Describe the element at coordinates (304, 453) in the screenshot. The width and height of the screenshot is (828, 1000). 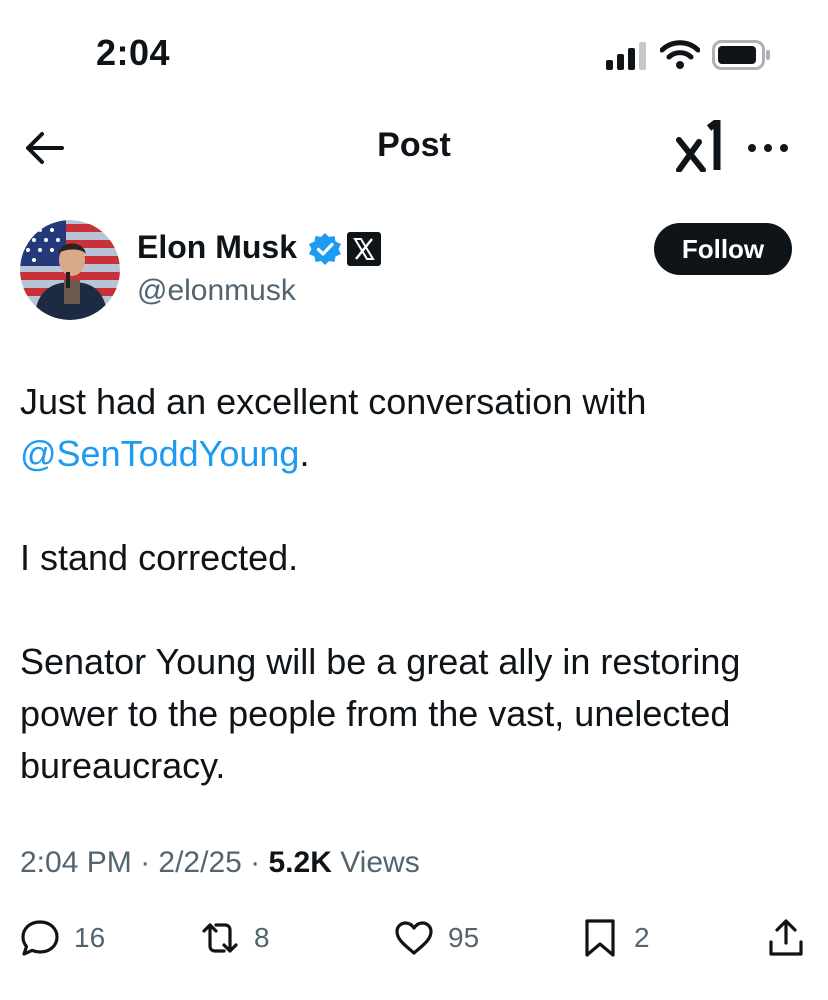
I see `post-punctuation: .` at that location.